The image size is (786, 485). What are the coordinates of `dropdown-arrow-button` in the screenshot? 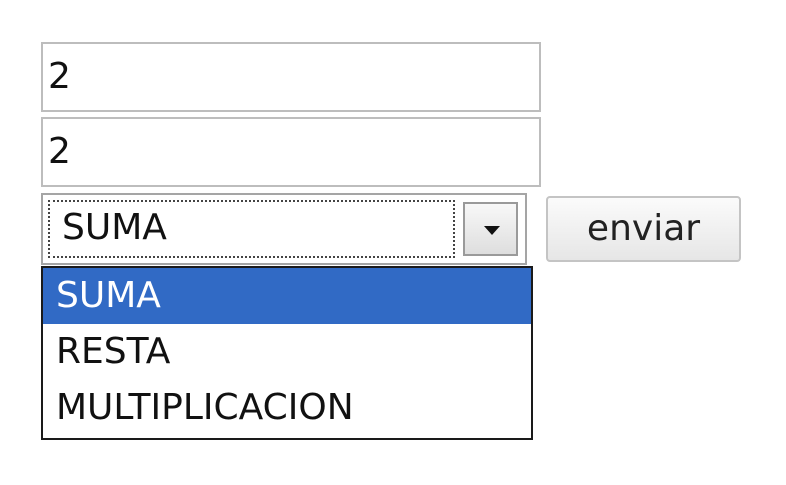 It's located at (490, 229).